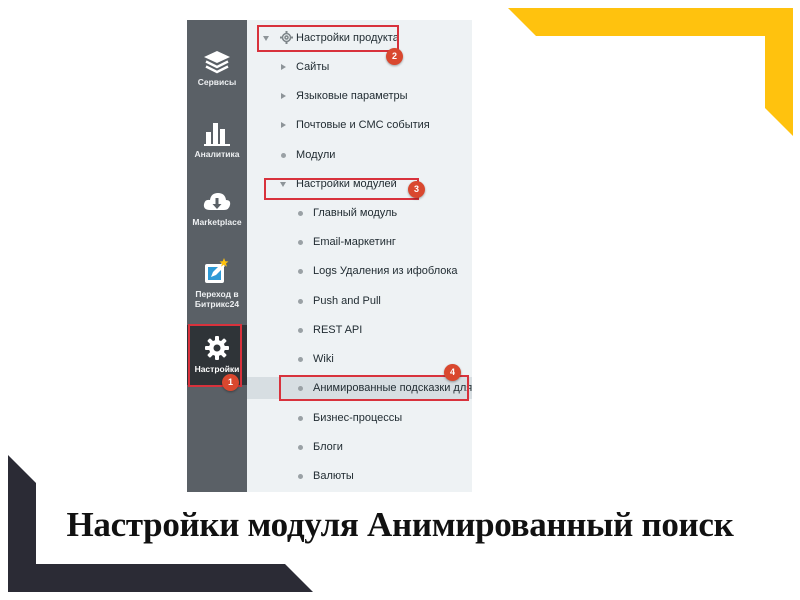  I want to click on tree-item-label: Модули, so click(316, 155).